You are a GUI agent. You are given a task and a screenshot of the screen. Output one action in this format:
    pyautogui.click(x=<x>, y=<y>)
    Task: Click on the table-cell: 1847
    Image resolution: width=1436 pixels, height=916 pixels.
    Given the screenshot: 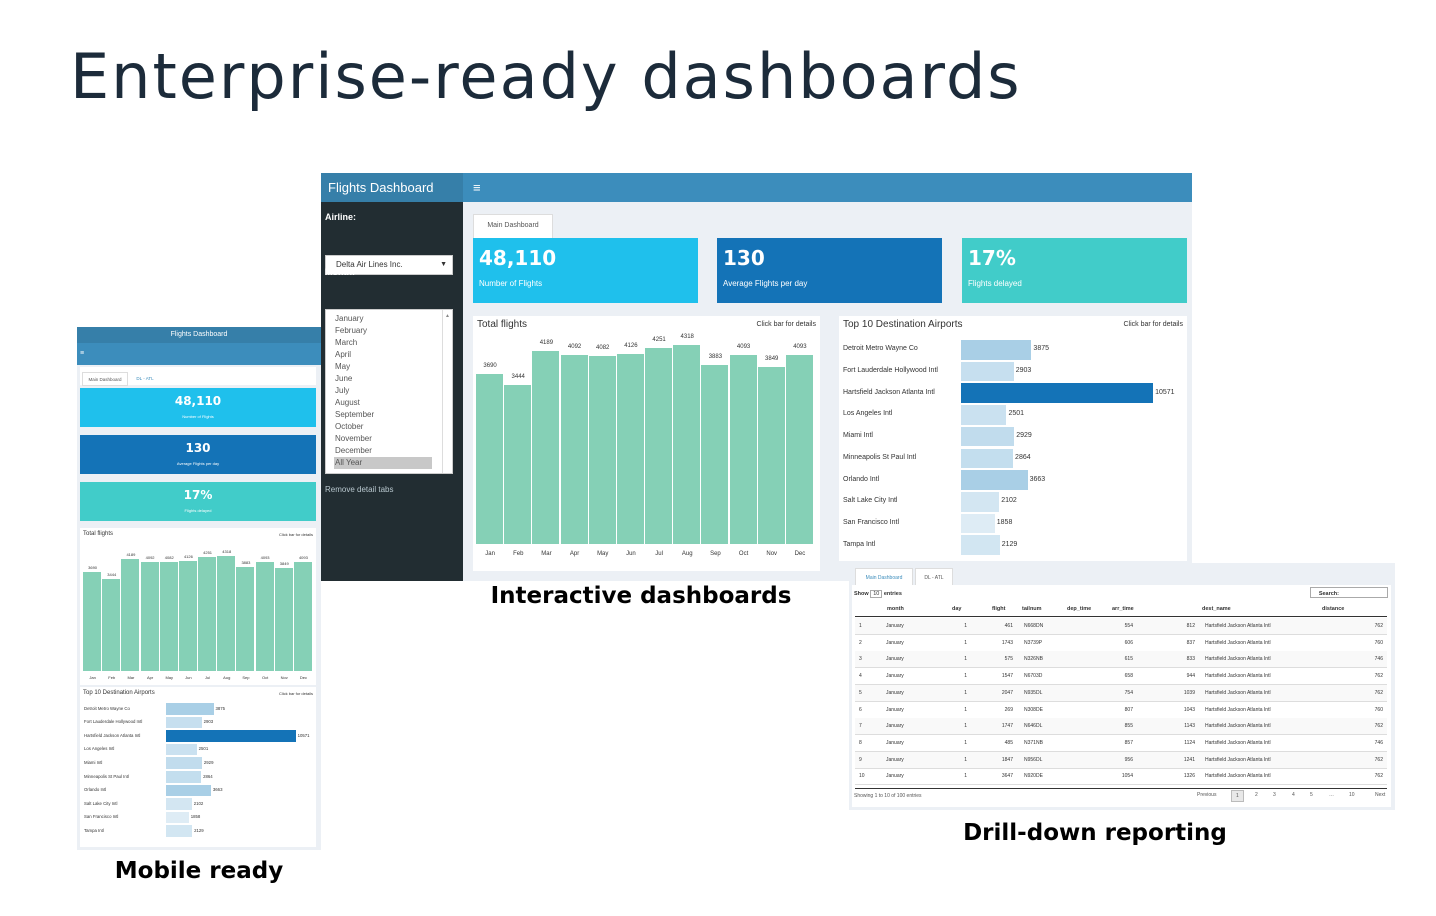 What is the action you would take?
    pyautogui.click(x=1007, y=759)
    